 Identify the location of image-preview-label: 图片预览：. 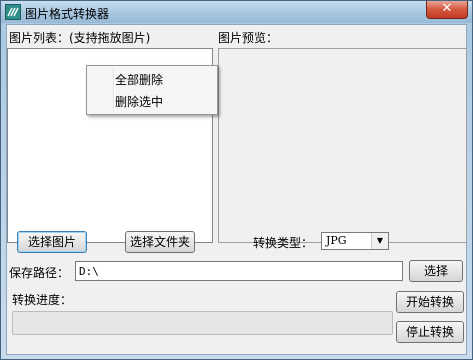
(248, 38).